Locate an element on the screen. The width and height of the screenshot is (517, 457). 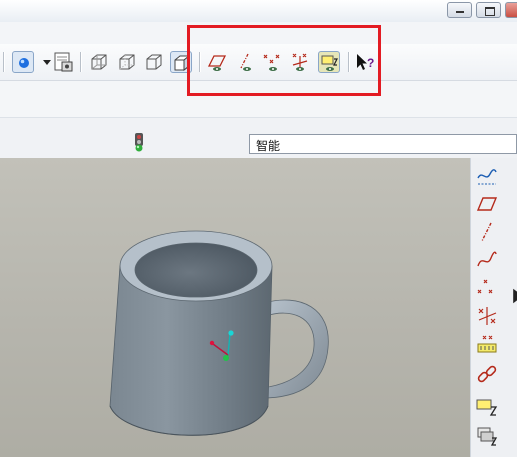
datum-point-icon is located at coordinates (487, 288).